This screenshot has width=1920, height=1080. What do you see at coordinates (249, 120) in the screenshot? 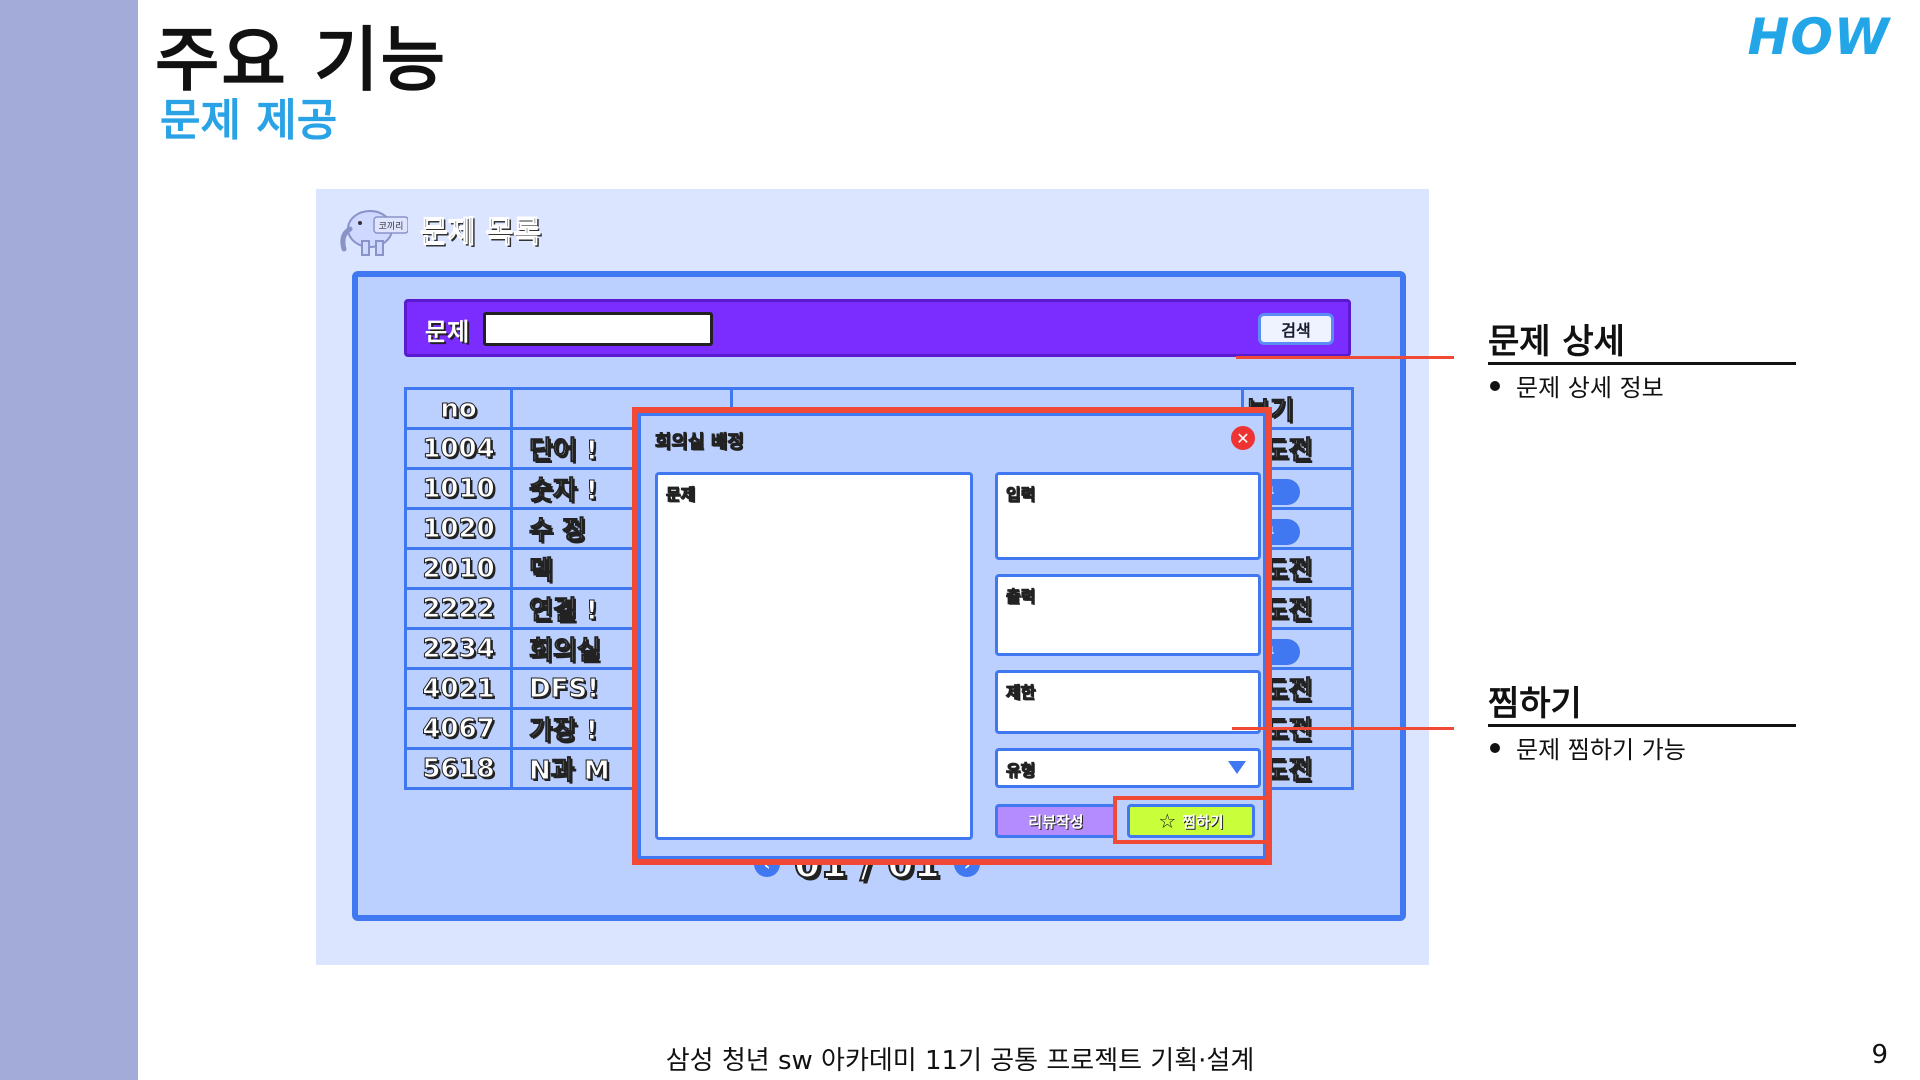
I see `slide-subtitle: 문제 제공` at bounding box center [249, 120].